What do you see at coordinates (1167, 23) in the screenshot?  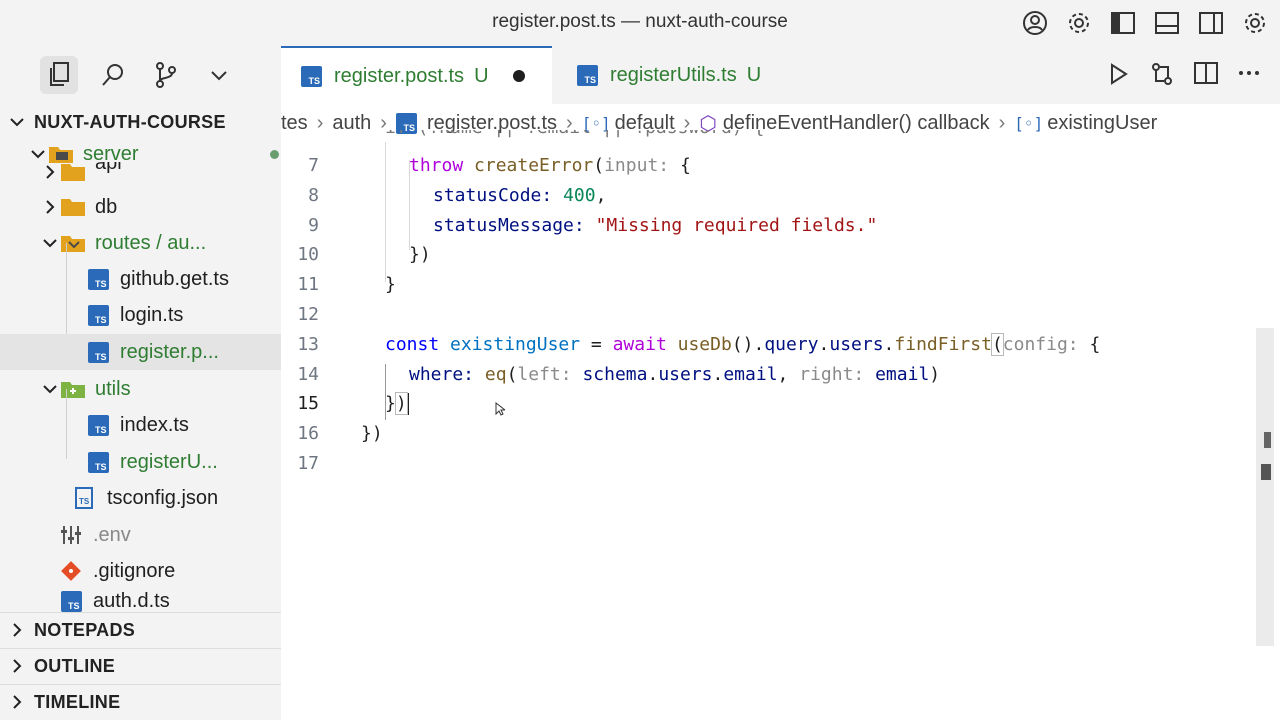 I see `toggle-panel-icon` at bounding box center [1167, 23].